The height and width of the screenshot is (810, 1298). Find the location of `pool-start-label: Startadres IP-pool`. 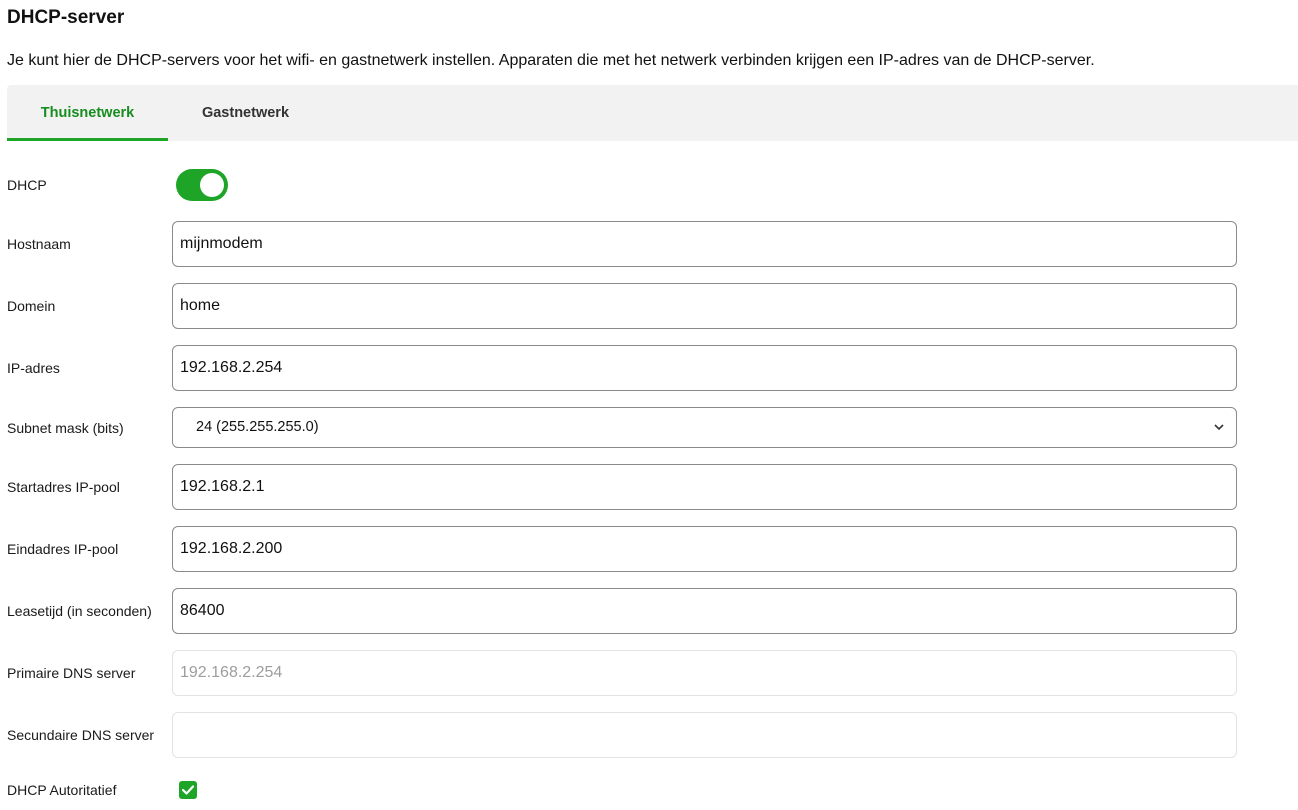

pool-start-label: Startadres IP-pool is located at coordinates (63, 487).